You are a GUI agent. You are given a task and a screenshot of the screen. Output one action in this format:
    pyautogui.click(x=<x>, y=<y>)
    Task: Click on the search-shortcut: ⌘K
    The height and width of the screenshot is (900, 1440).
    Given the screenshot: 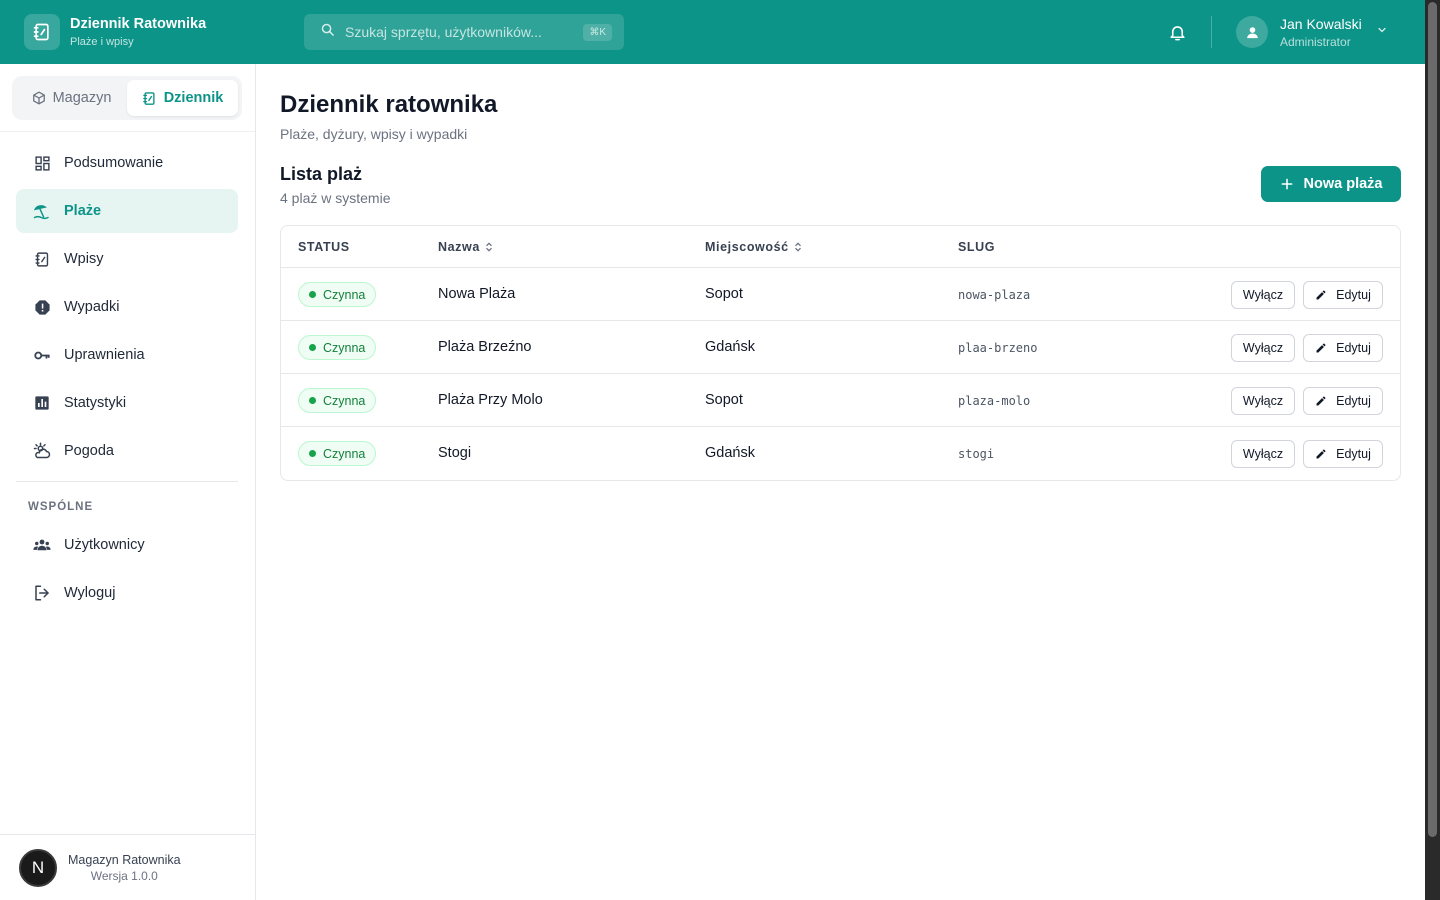 What is the action you would take?
    pyautogui.click(x=597, y=32)
    